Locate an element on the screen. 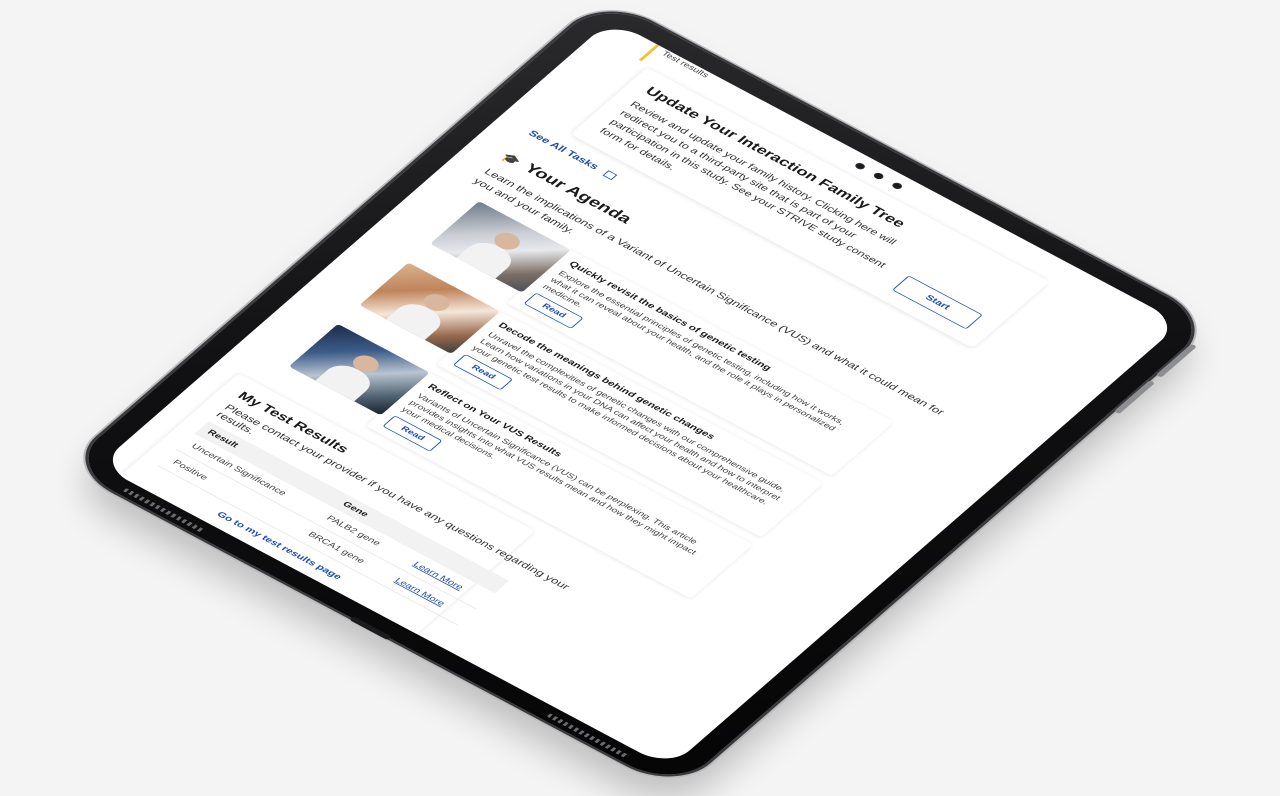  external-link-icon is located at coordinates (610, 175).